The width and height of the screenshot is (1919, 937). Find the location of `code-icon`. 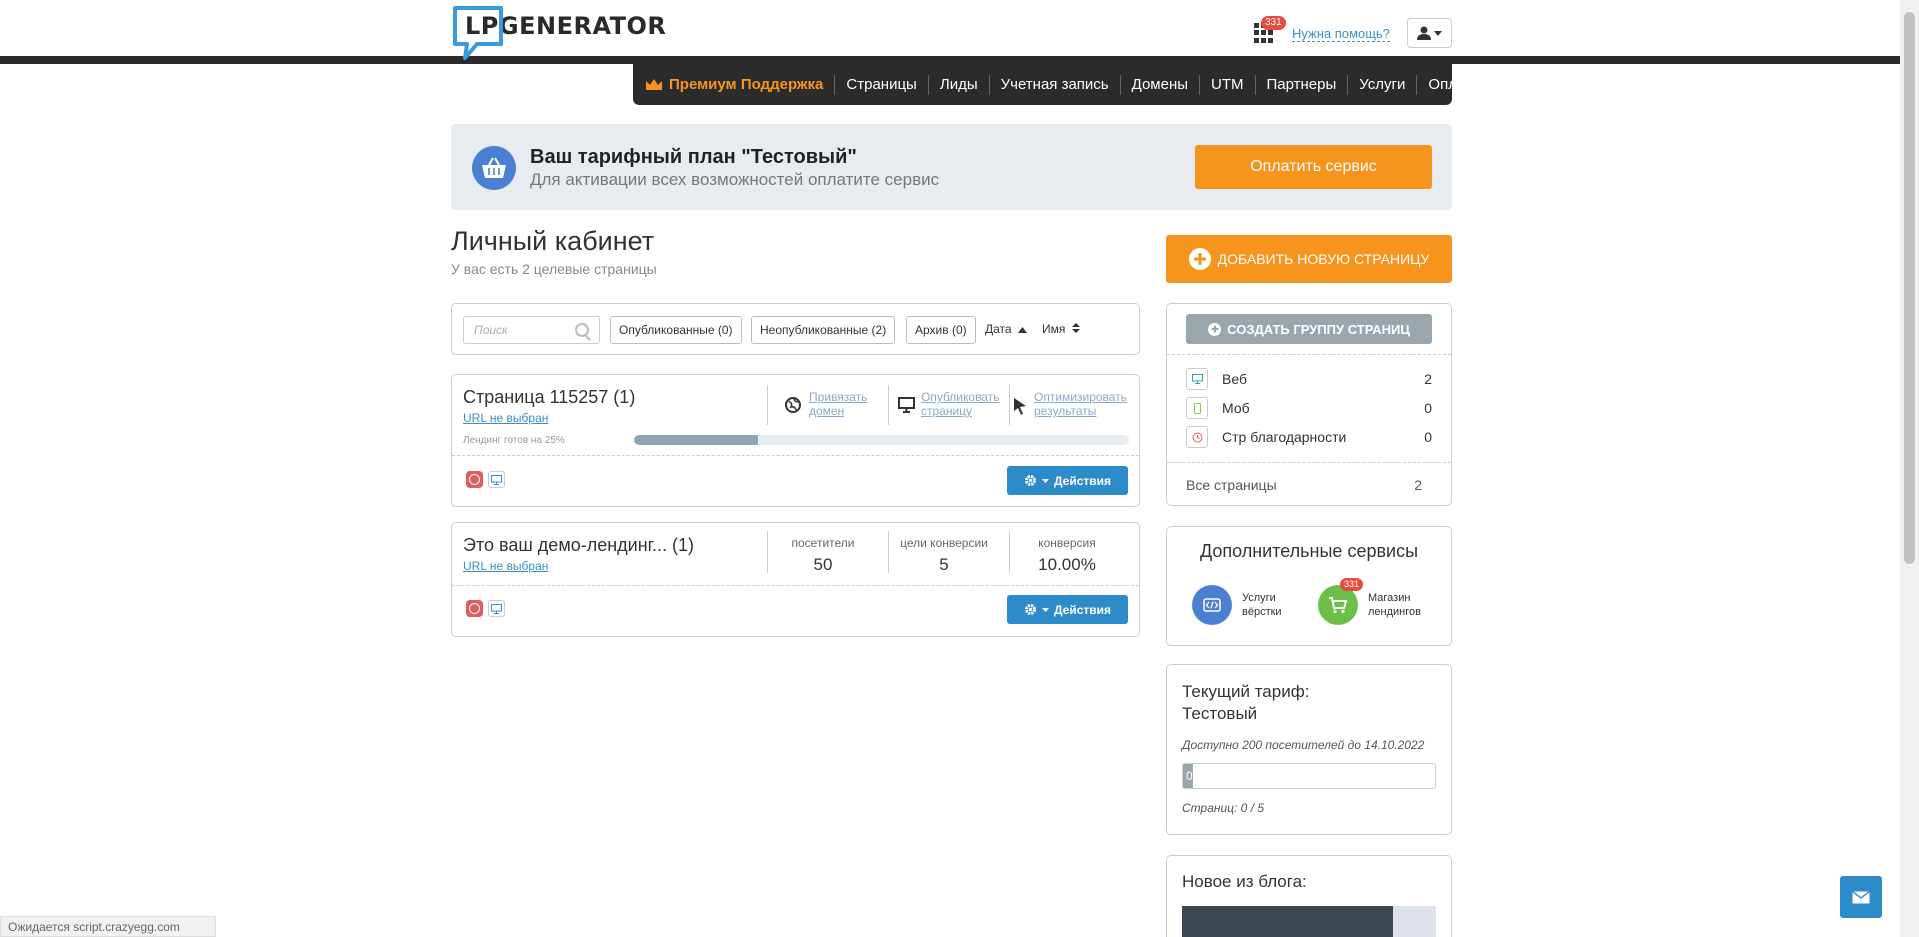

code-icon is located at coordinates (1212, 605).